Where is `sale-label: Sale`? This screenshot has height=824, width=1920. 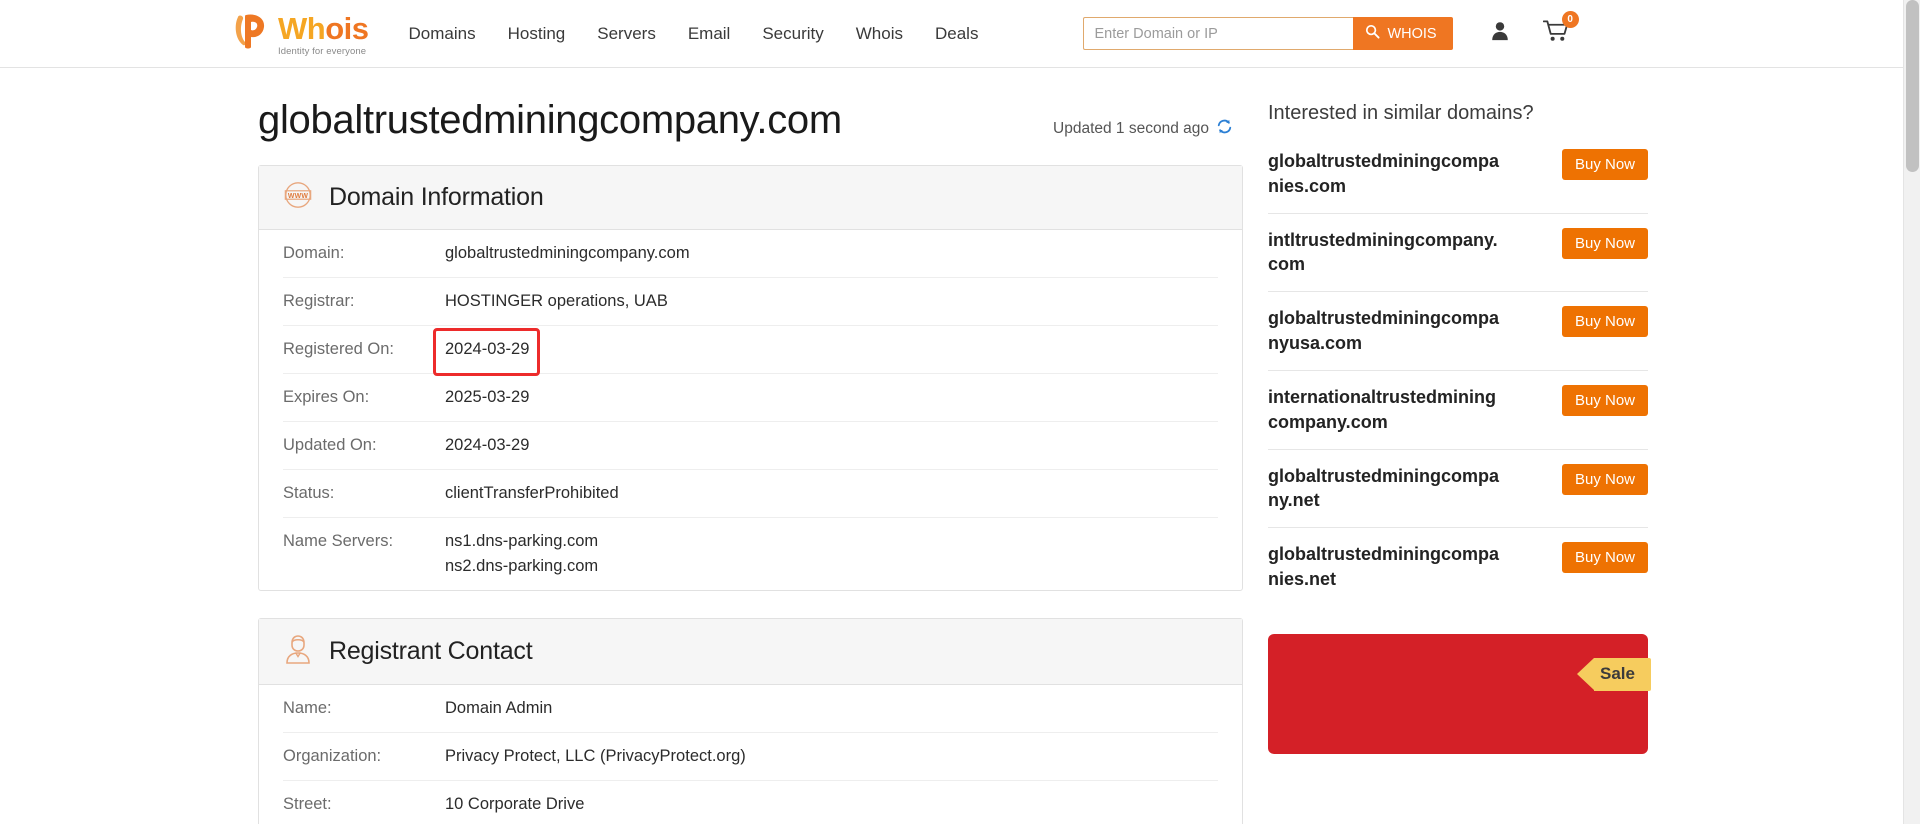 sale-label: Sale is located at coordinates (1622, 674).